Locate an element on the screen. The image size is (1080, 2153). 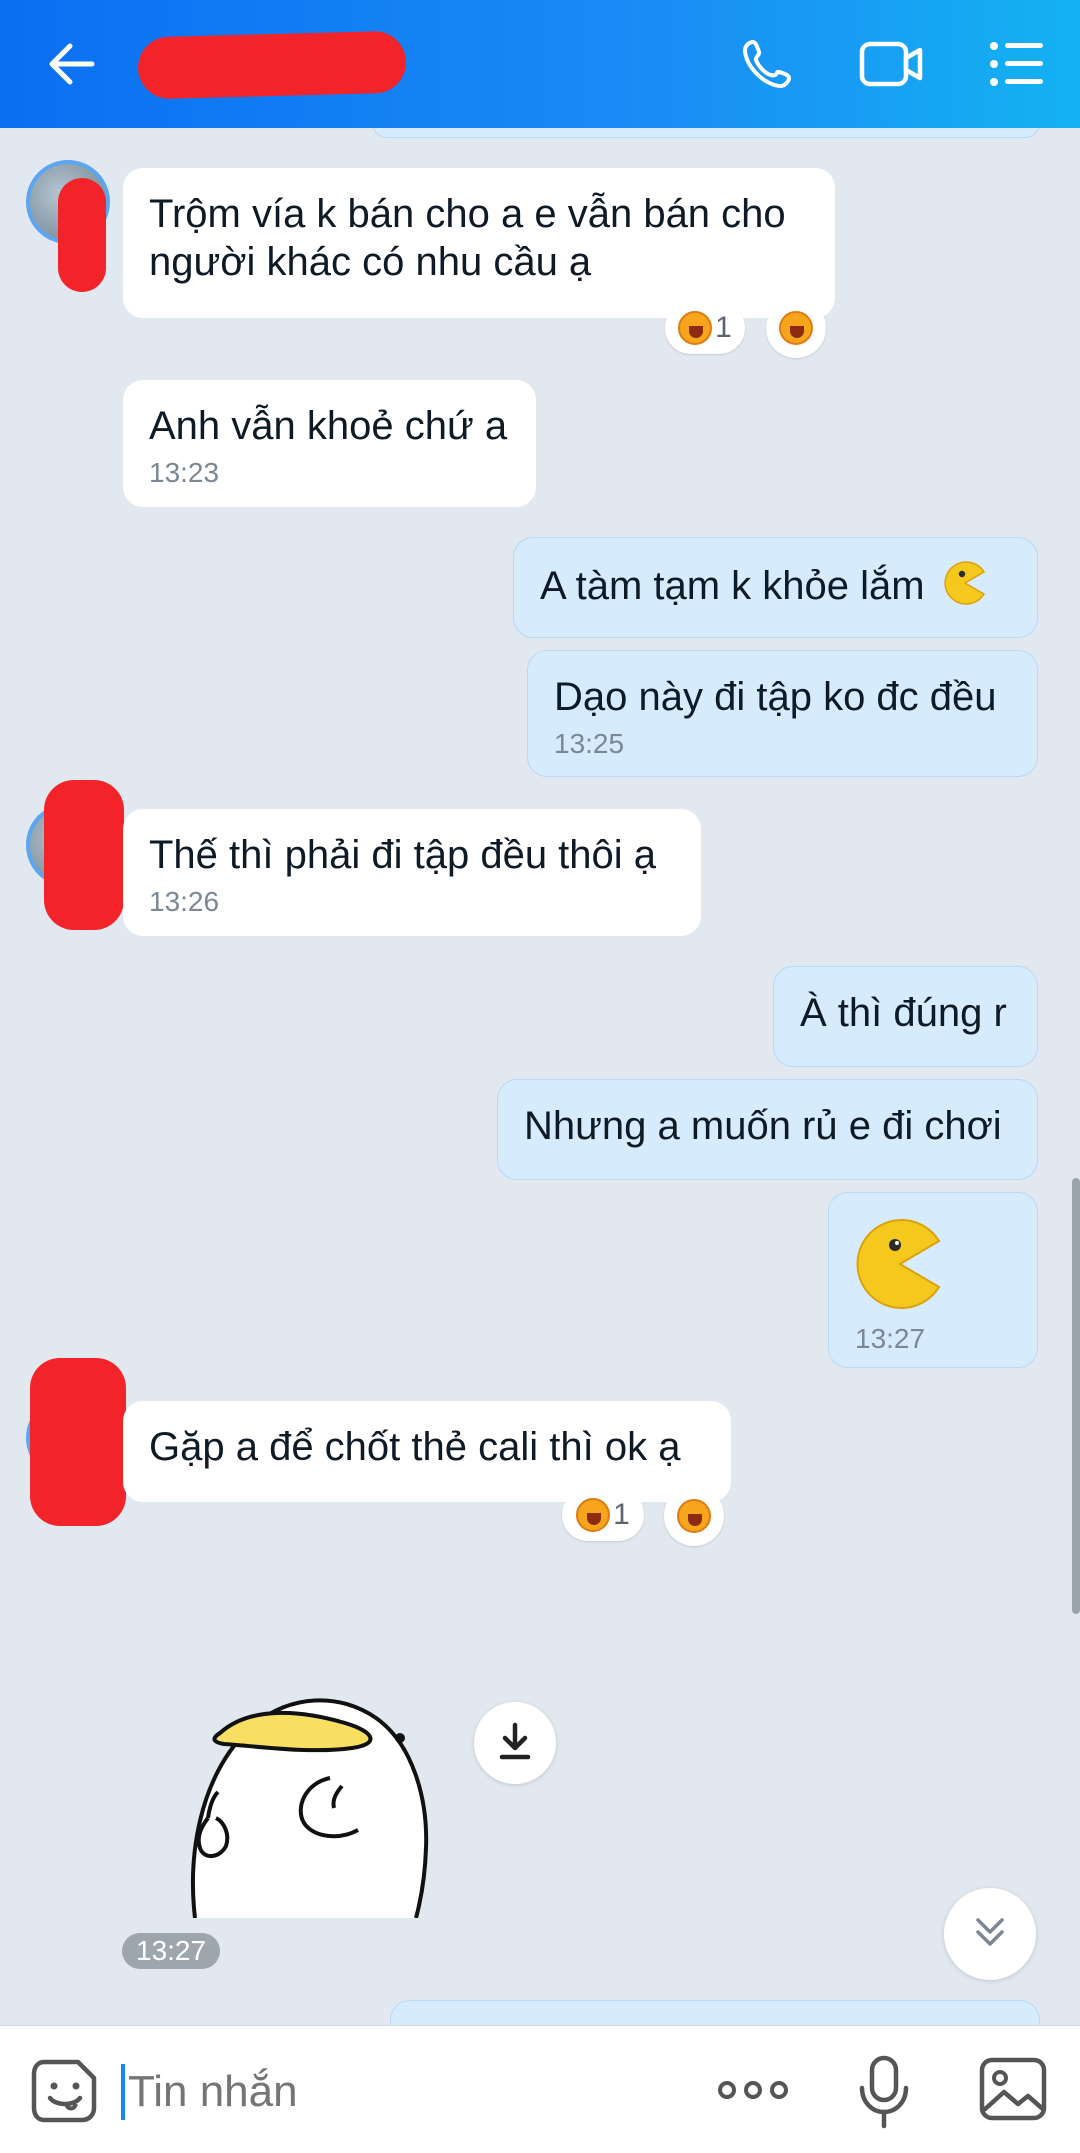
phone-icon is located at coordinates (767, 64).